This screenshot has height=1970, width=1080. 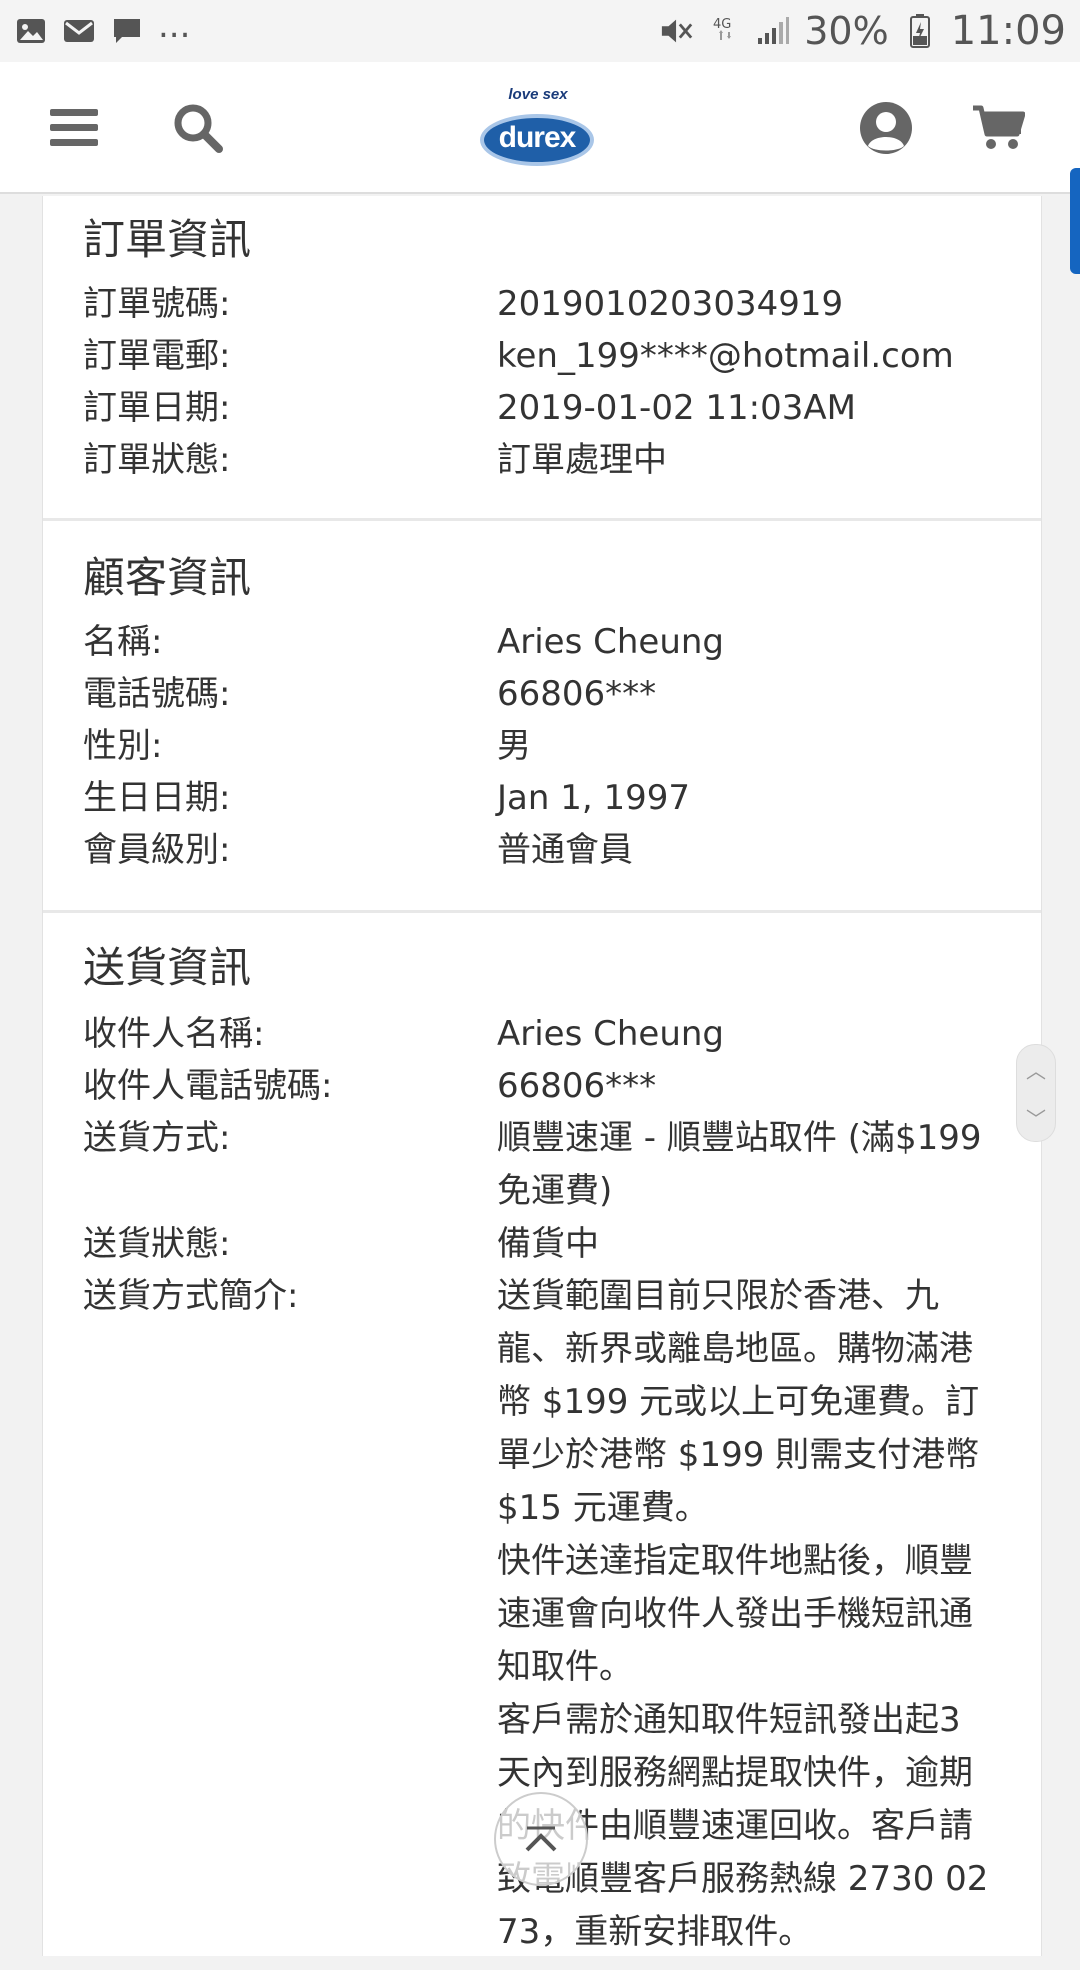 I want to click on status-bar-right: 4G 30% 11:09, so click(x=863, y=31).